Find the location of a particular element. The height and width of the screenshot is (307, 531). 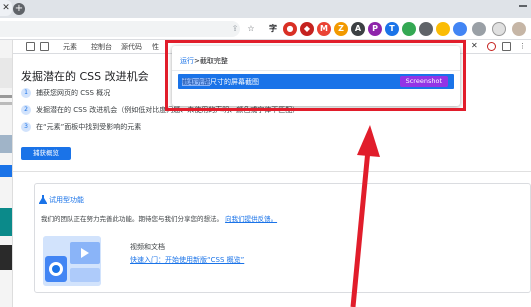

experiment-title: 试用型功能 is located at coordinates (66, 200).